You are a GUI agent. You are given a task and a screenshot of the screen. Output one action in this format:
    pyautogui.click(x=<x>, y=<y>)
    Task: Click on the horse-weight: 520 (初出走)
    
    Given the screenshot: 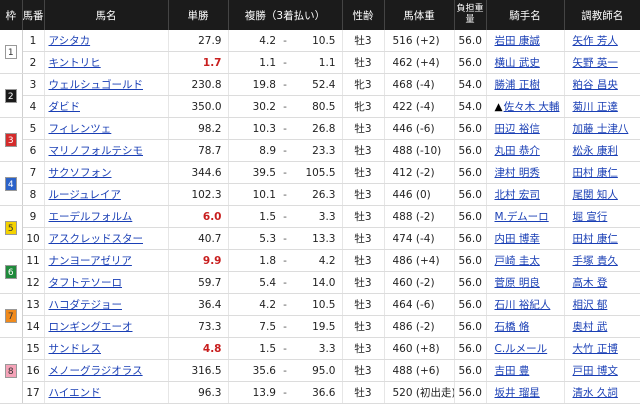 What is the action you would take?
    pyautogui.click(x=419, y=392)
    